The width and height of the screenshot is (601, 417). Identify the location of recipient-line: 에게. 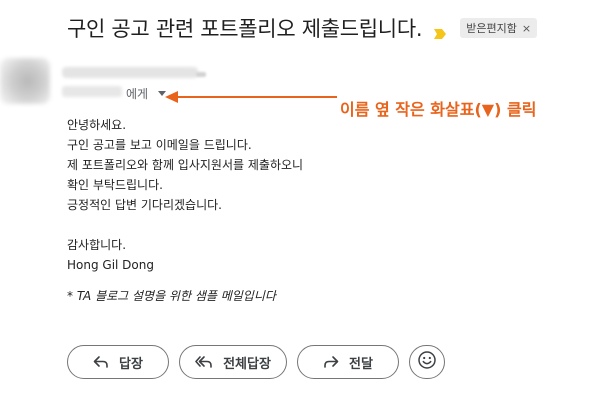
(146, 93).